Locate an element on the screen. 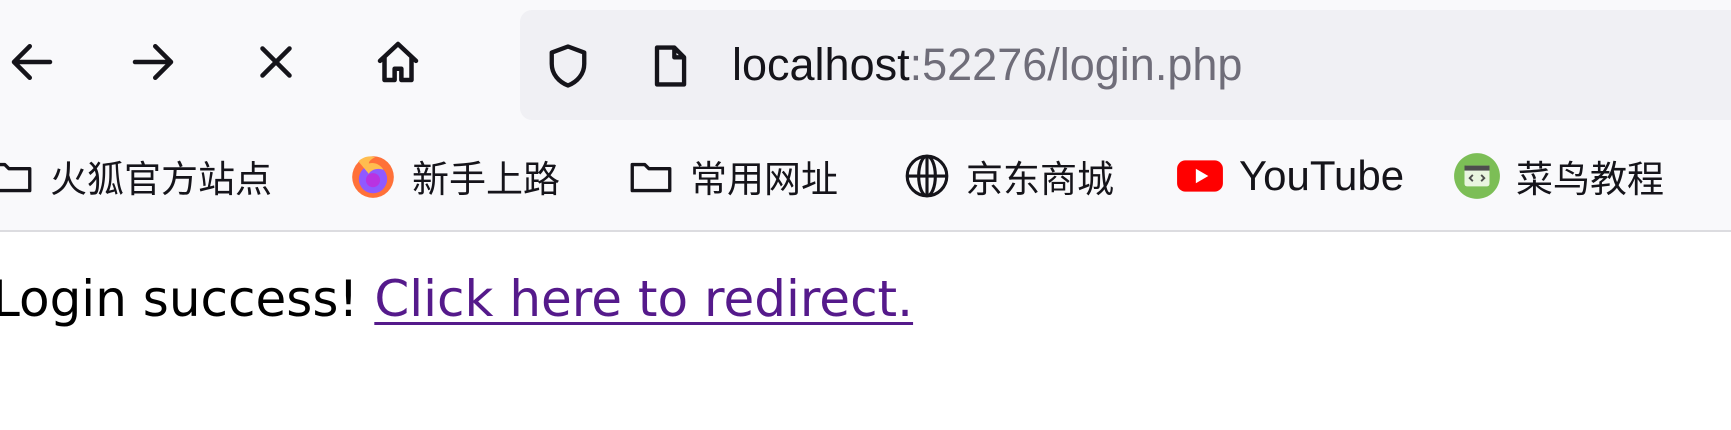 Image resolution: width=1731 pixels, height=430 pixels. stop-loading-button is located at coordinates (276, 62).